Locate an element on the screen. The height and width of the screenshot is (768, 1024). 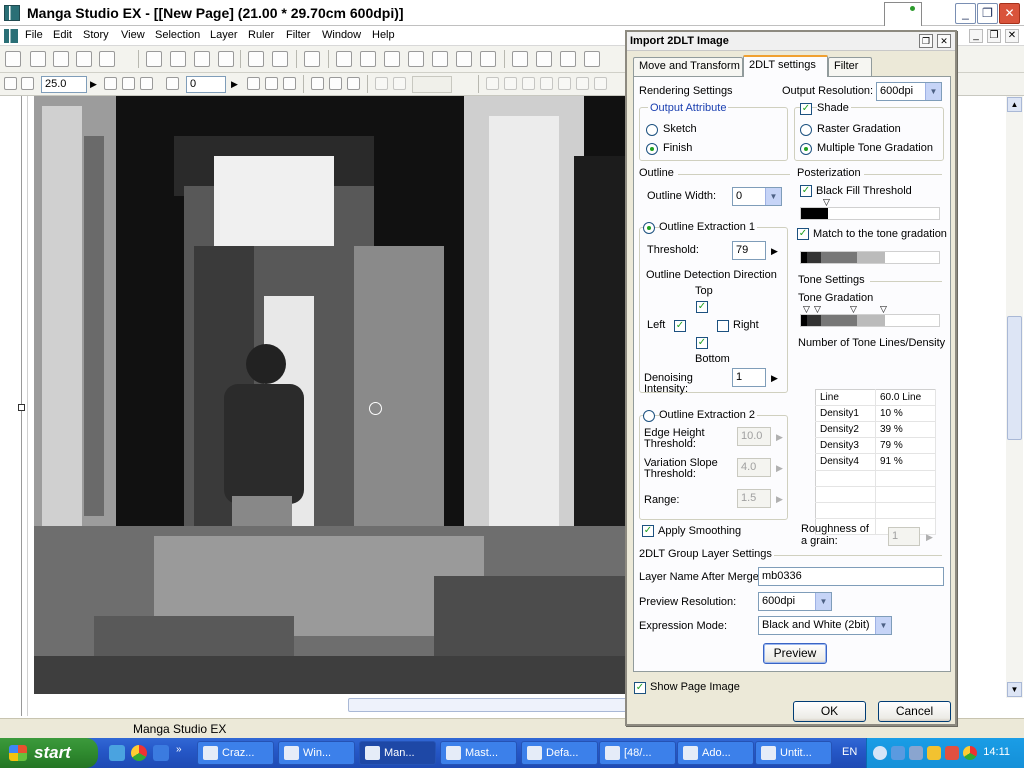
tone-gradation-bar is located at coordinates (870, 320).